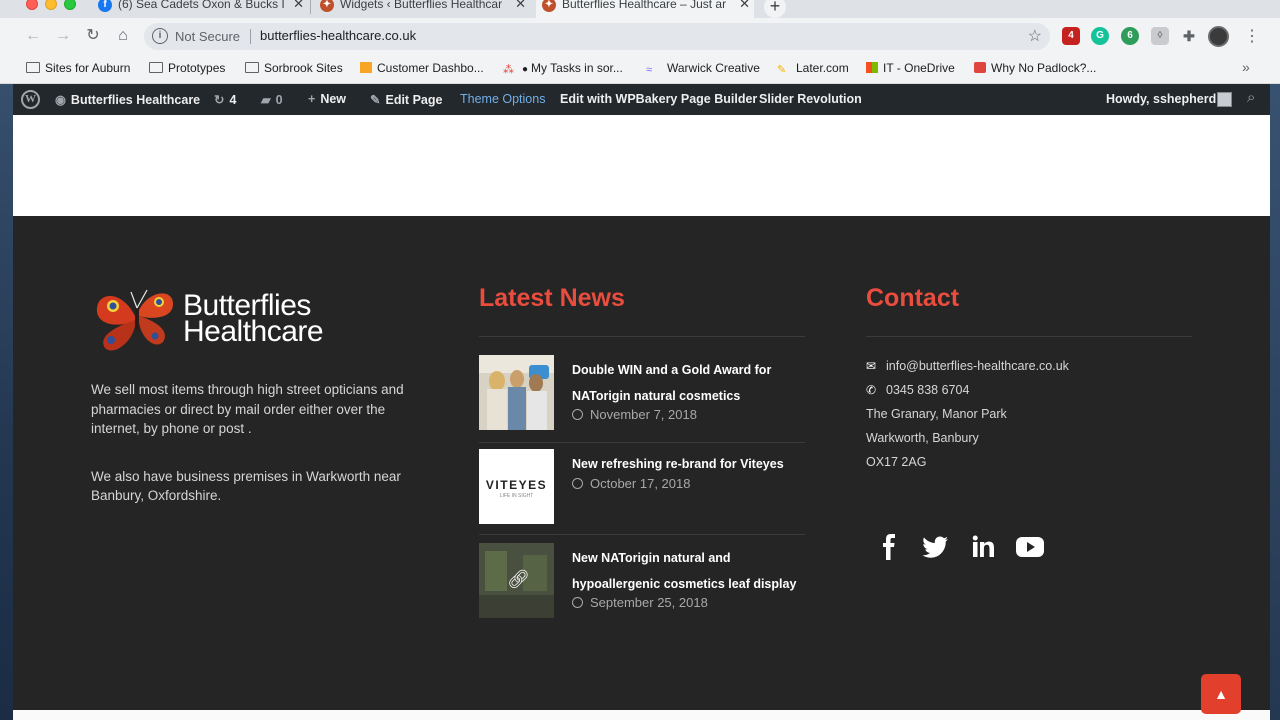  Describe the element at coordinates (917, 390) in the screenshot. I see `contact-phone: ✆ 0345 838 6704` at that location.